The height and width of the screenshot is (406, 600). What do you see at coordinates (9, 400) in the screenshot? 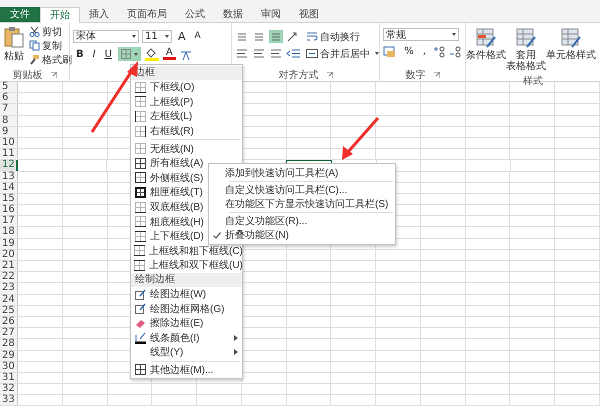
I see `row-header: 33` at bounding box center [9, 400].